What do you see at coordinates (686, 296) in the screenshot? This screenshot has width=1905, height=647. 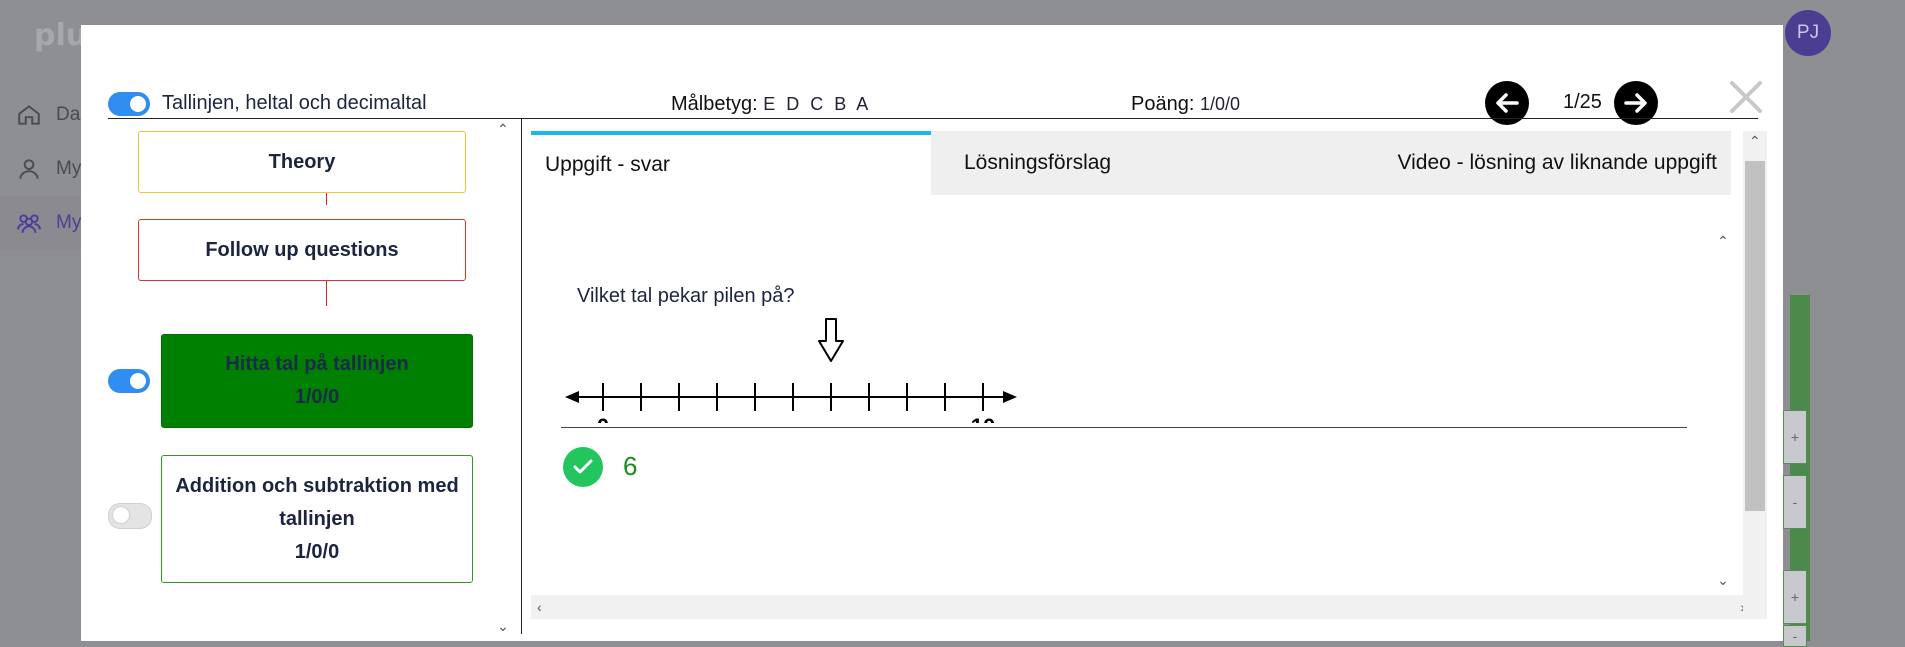 I see `question-text: Vilket tal pekar pilen på?` at bounding box center [686, 296].